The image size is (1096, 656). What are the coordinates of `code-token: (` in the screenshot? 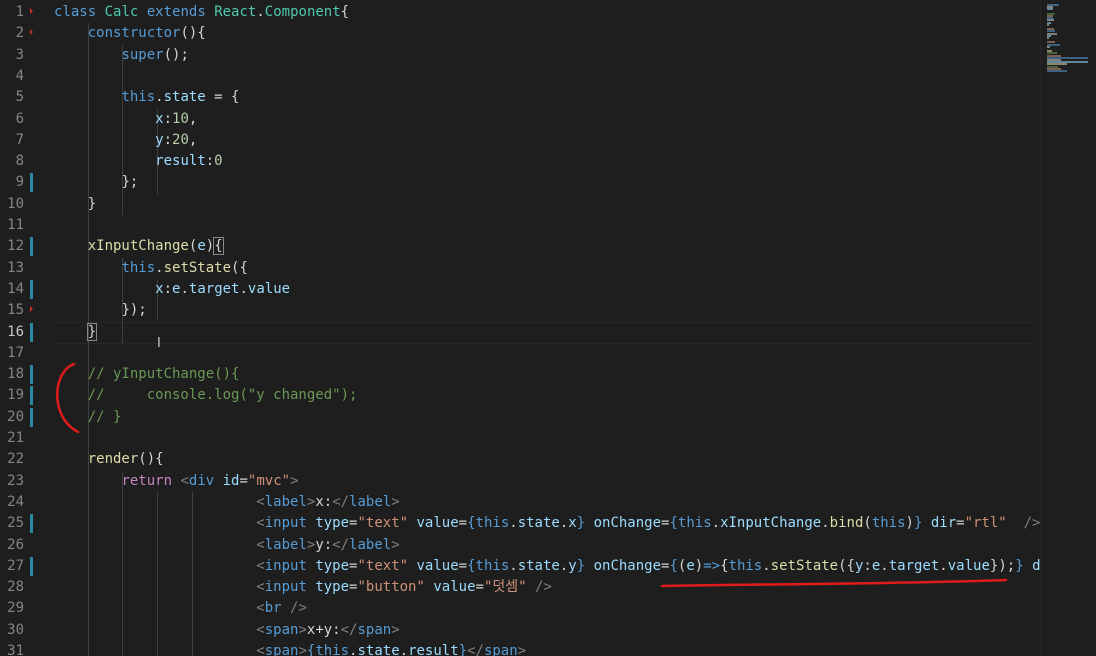 It's located at (867, 523).